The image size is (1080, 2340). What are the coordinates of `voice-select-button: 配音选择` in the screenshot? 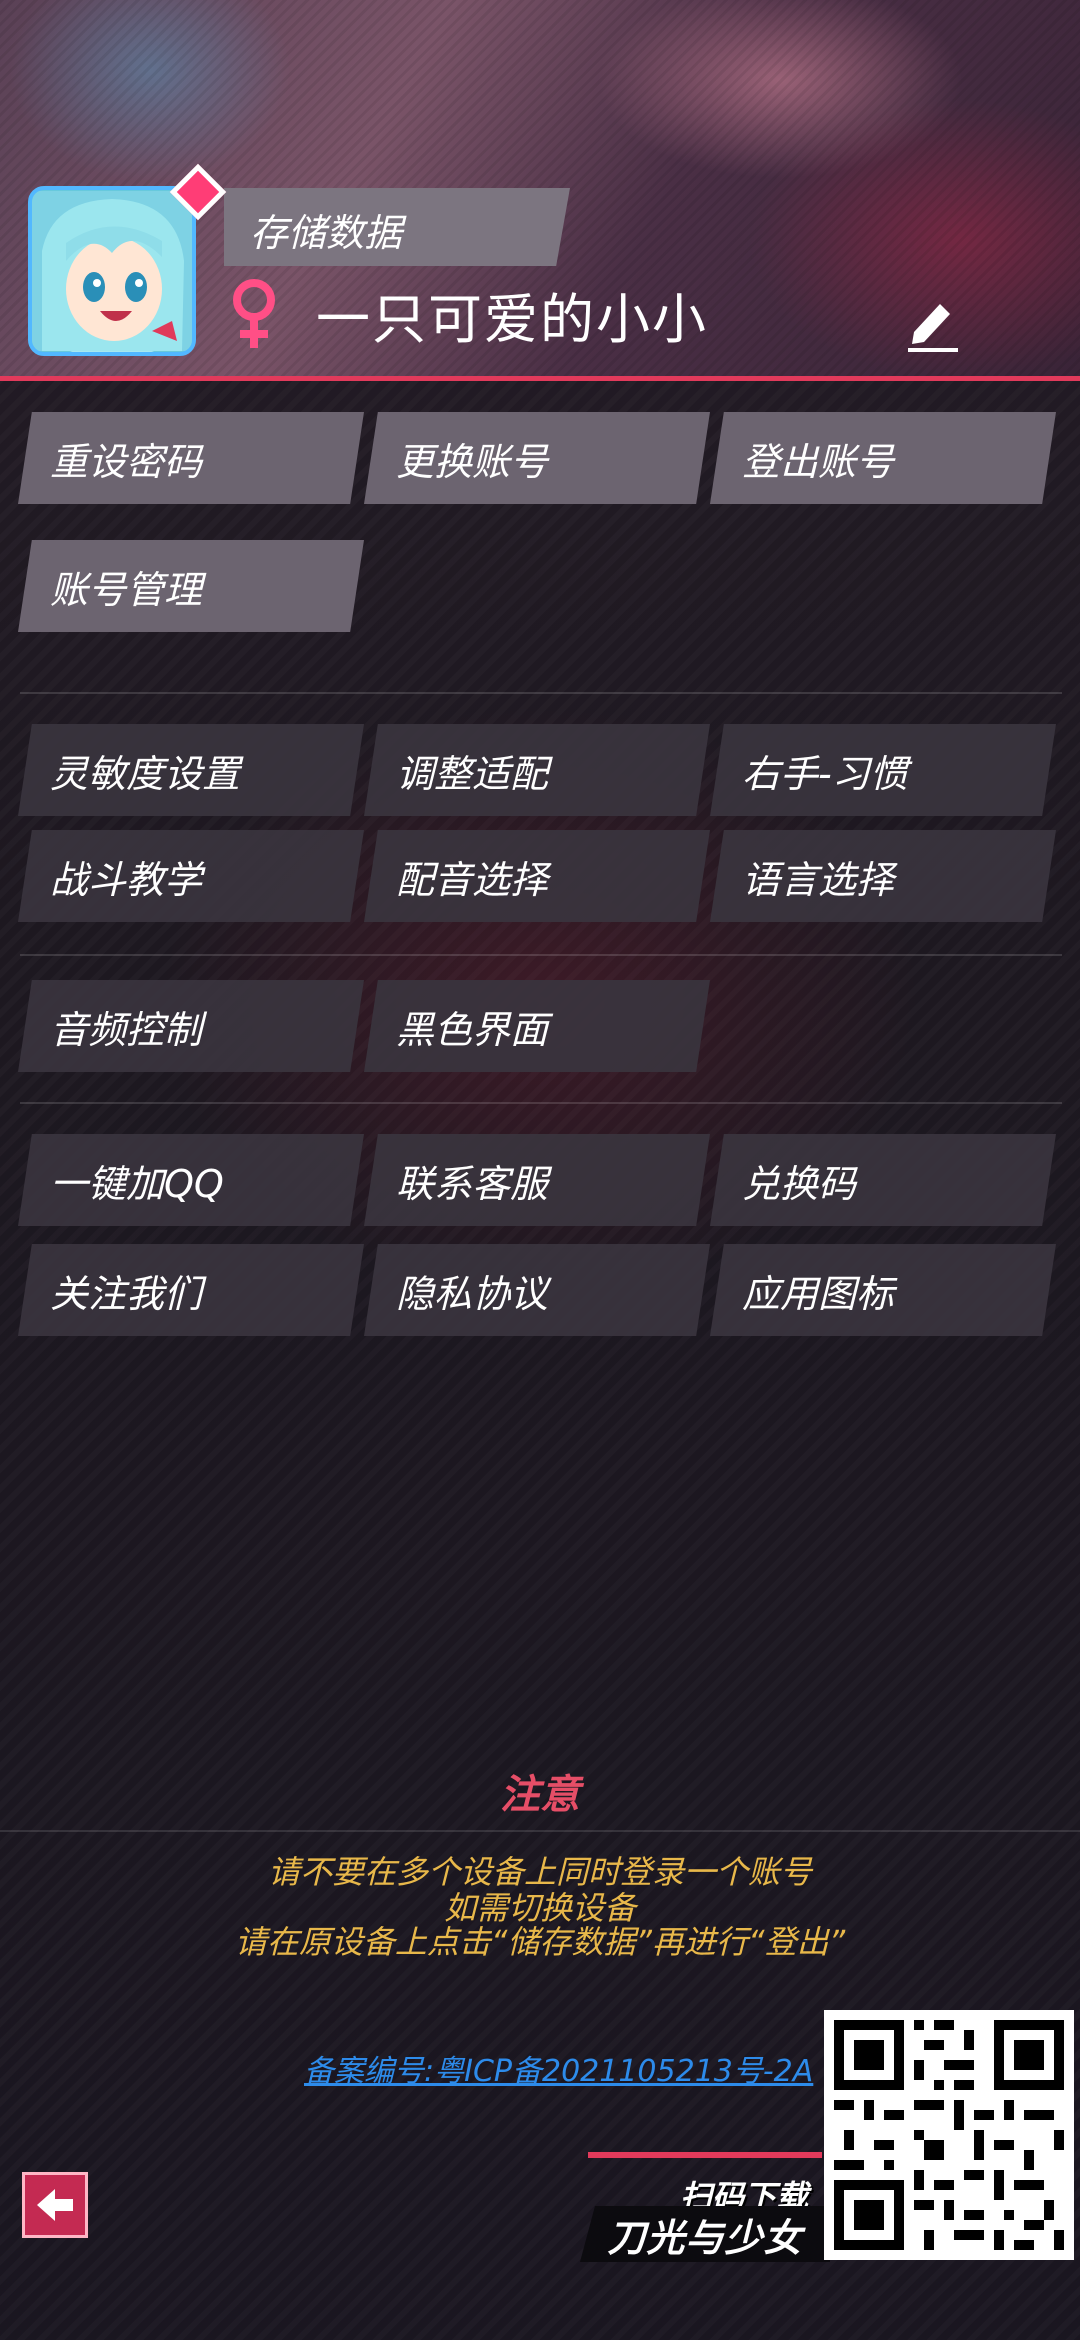 It's located at (537, 876).